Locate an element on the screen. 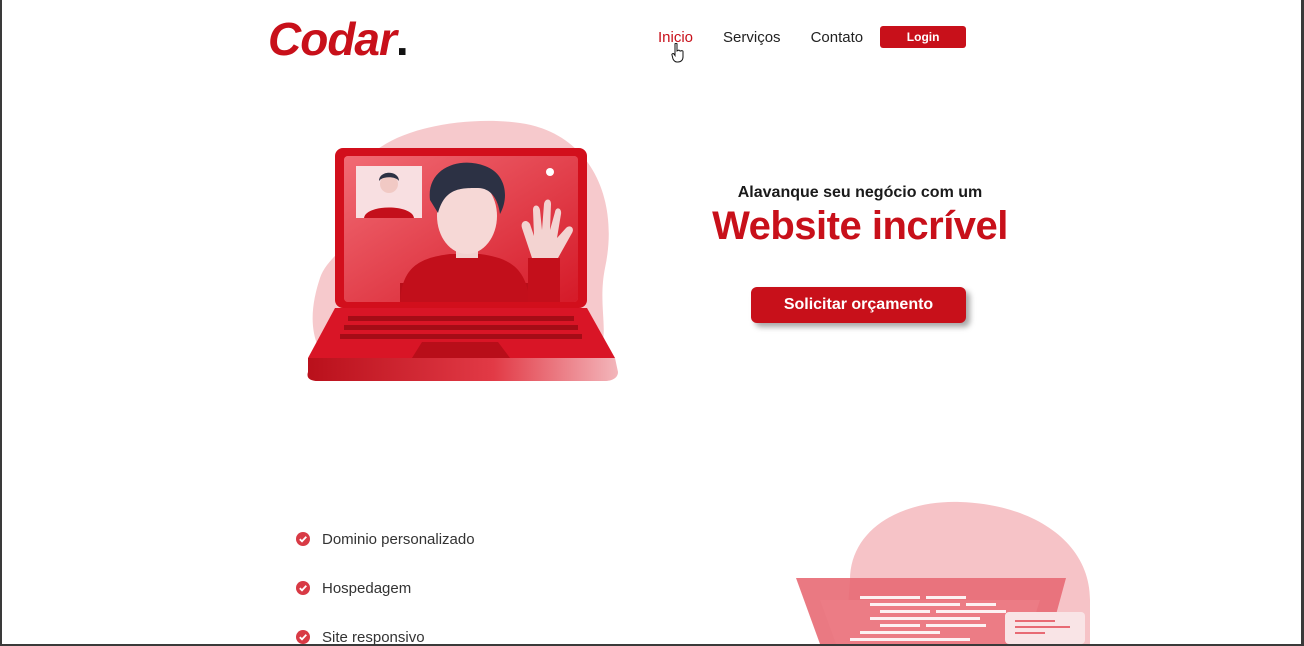 The width and height of the screenshot is (1304, 646). hand-cursor-icon is located at coordinates (677, 53).